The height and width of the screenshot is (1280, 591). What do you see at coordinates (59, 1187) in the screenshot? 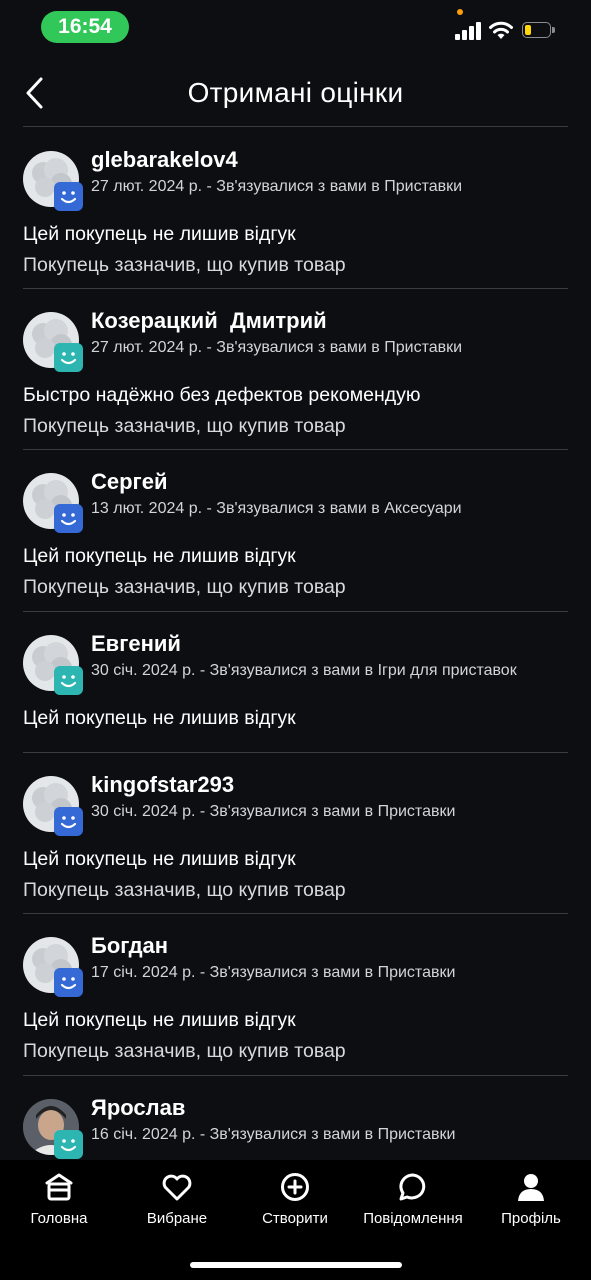
I see `home-icon` at bounding box center [59, 1187].